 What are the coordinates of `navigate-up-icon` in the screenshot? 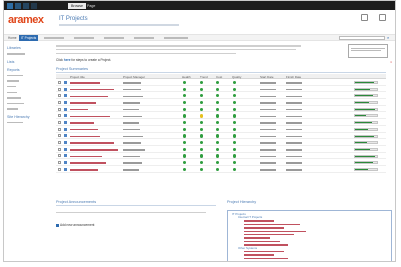 It's located at (18, 5).